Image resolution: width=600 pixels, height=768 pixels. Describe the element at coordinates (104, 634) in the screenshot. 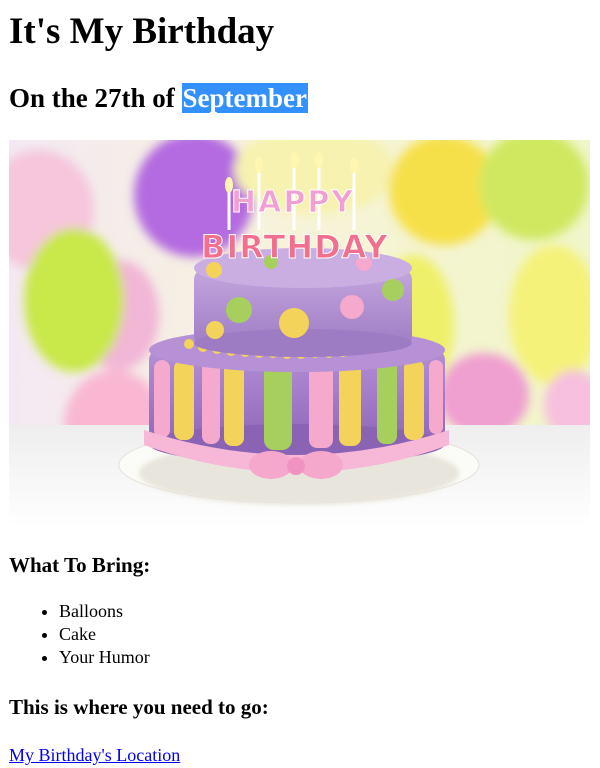

I see `bring-item-cake: Cake` at that location.